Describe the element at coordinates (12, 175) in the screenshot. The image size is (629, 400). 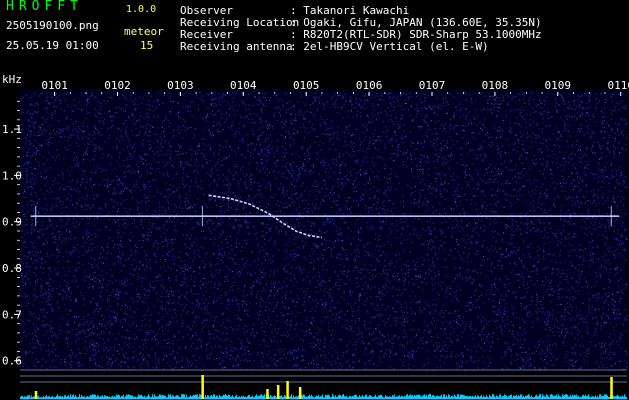
I see `y-tick-label: 1.0` at that location.